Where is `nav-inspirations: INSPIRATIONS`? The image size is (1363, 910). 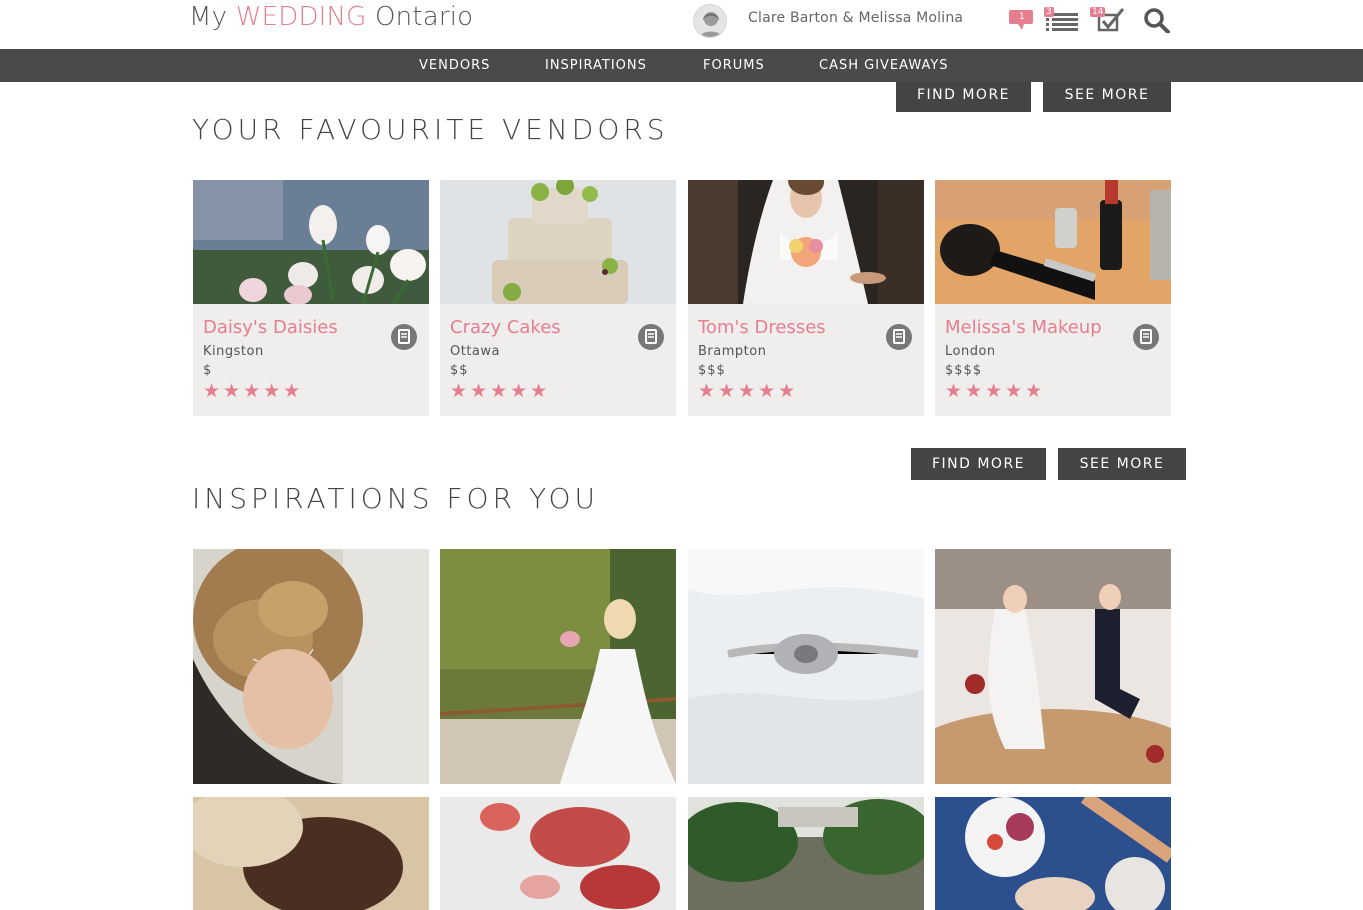 nav-inspirations: INSPIRATIONS is located at coordinates (596, 65).